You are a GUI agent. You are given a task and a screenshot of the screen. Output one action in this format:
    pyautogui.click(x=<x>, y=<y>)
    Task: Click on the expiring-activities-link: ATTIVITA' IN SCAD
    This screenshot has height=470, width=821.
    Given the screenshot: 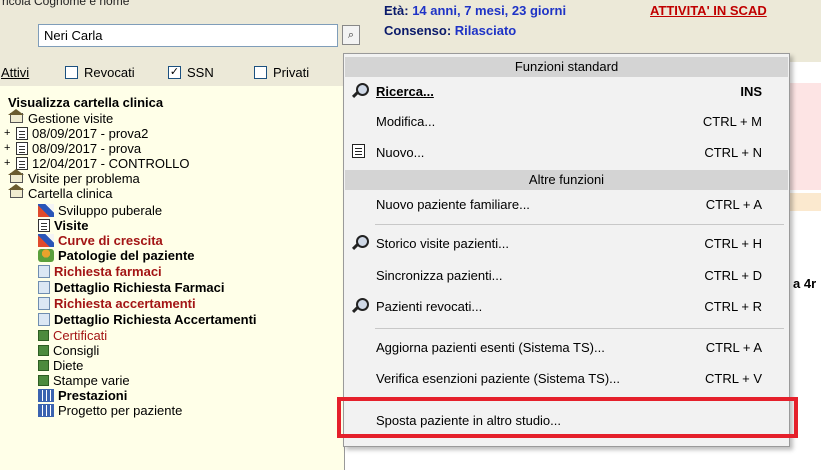 What is the action you would take?
    pyautogui.click(x=708, y=10)
    